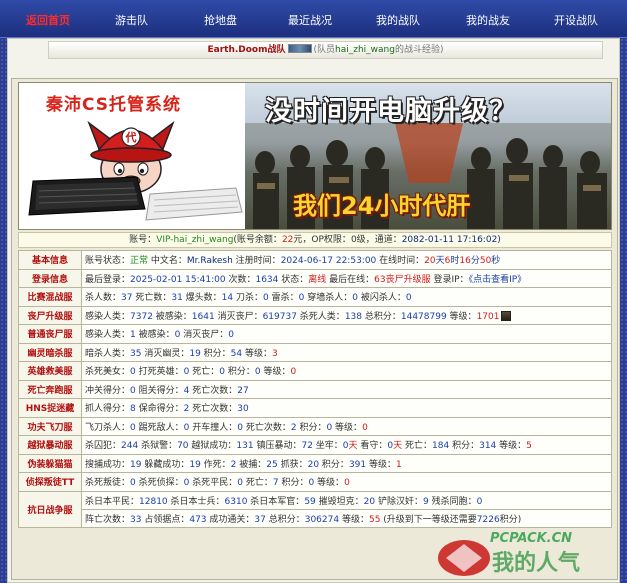 The height and width of the screenshot is (583, 627). Describe the element at coordinates (203, 316) in the screenshot. I see `stat-value: 1641` at that location.